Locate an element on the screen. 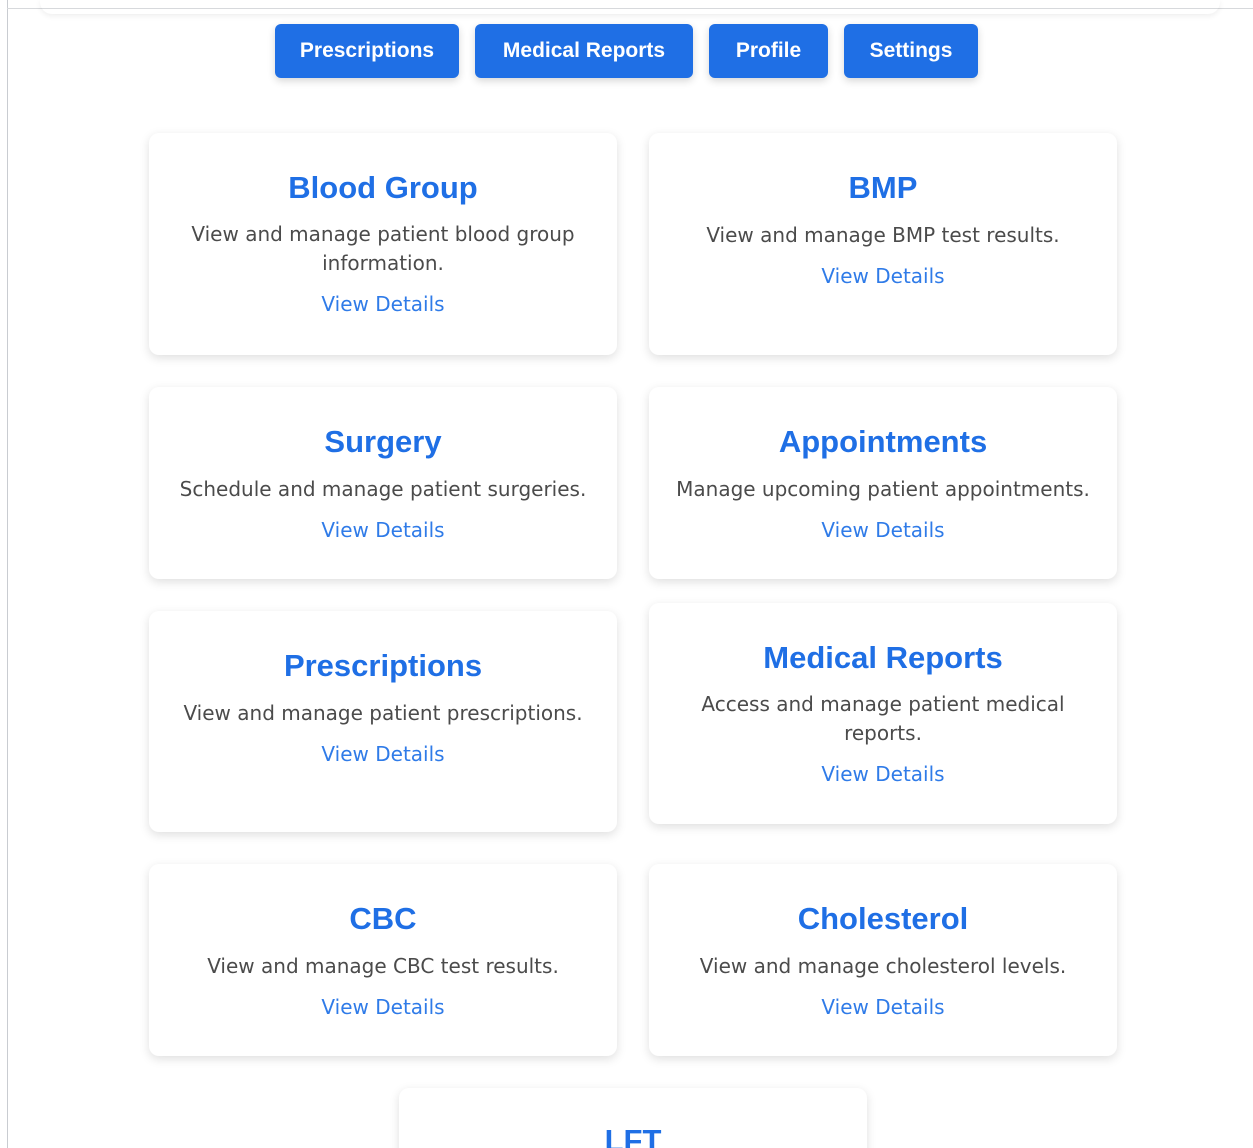 This screenshot has width=1253, height=1148. medical-reports-nav-button: Medical Reports is located at coordinates (584, 51).